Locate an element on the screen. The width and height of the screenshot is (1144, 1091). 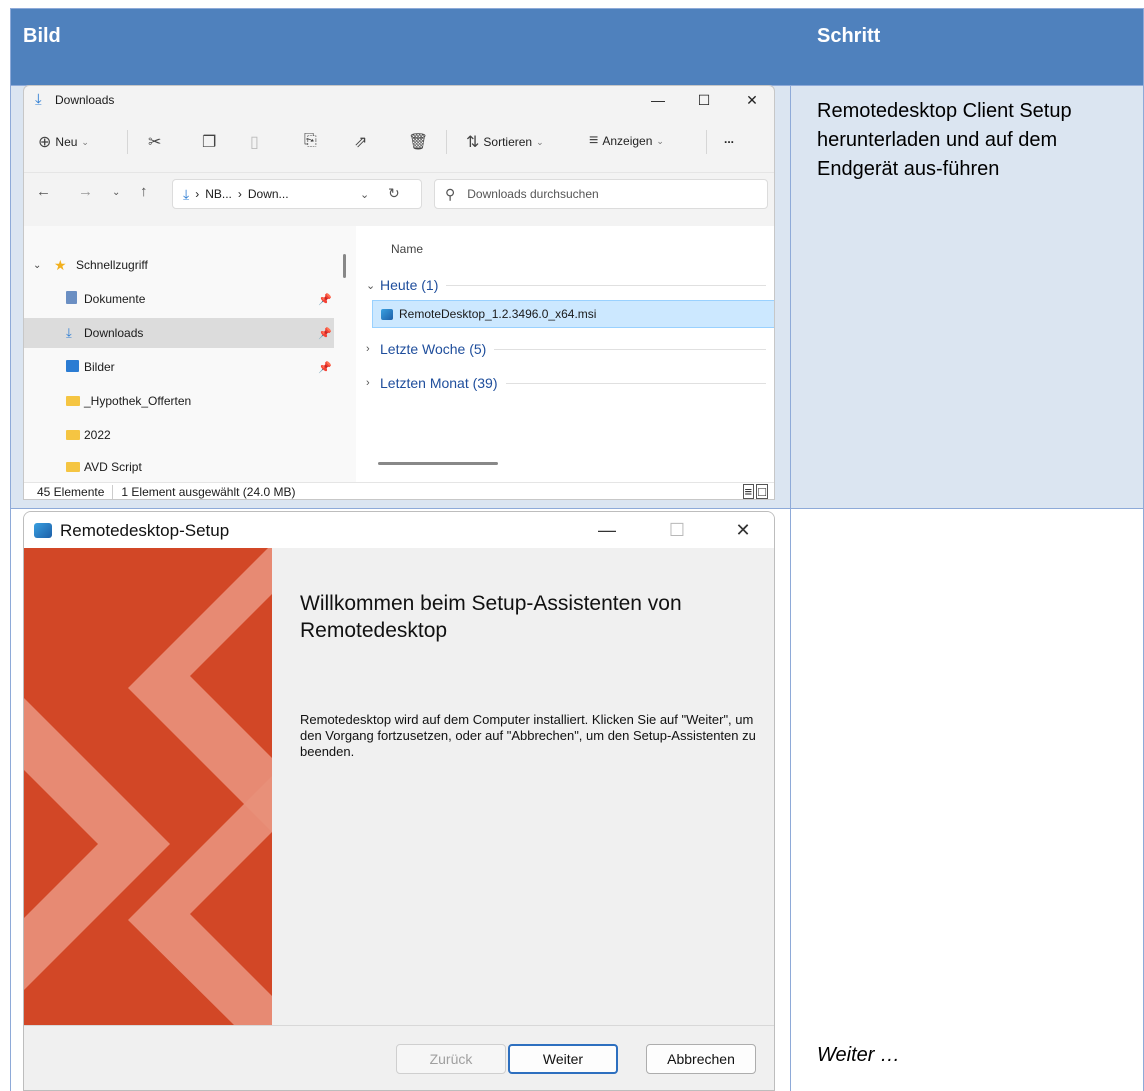
copy-icon: ❐ is located at coordinates (209, 142).